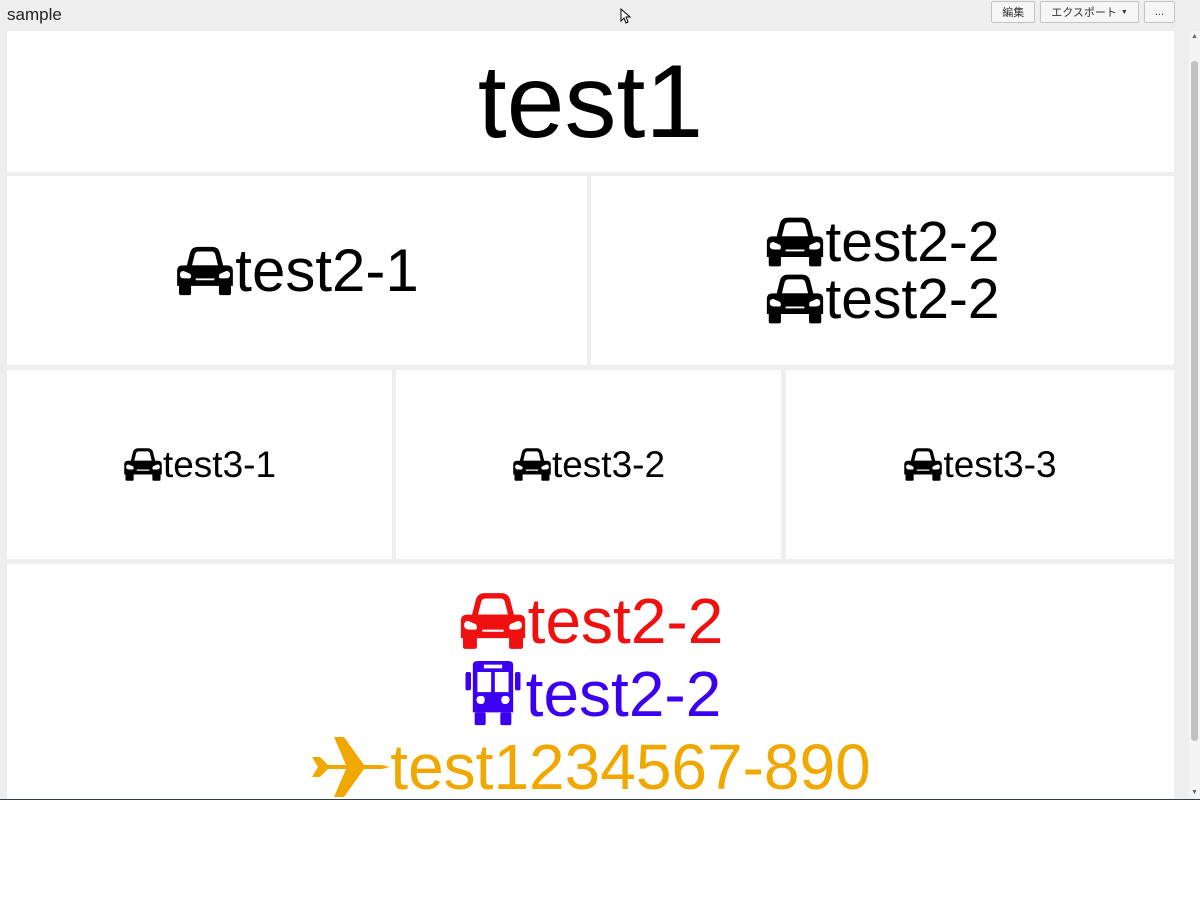  I want to click on blank-area, so click(600, 850).